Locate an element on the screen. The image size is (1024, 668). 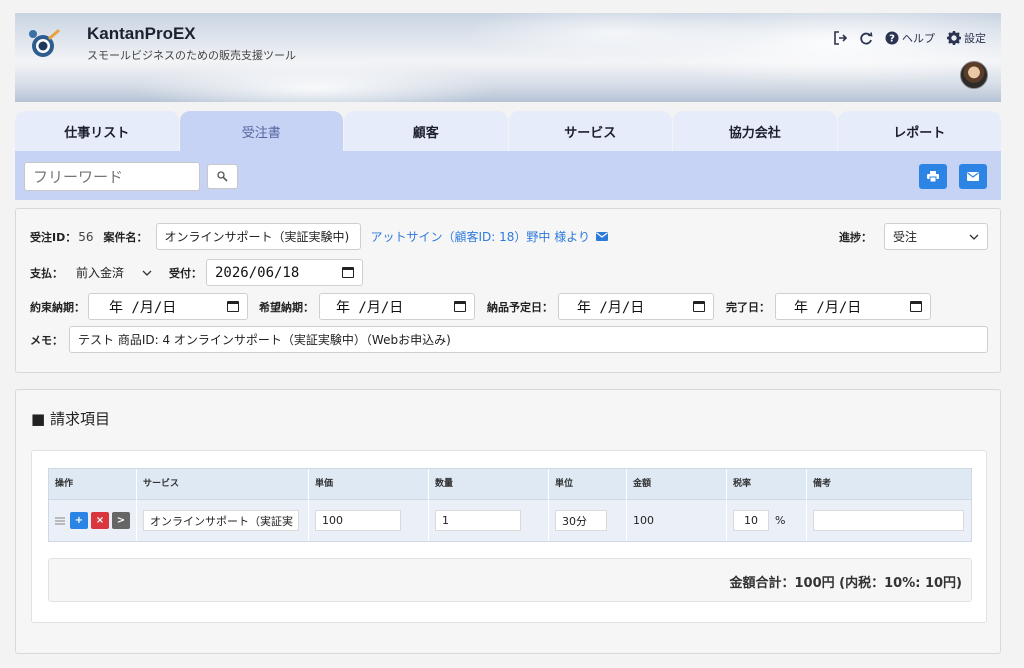
reload-icon is located at coordinates (866, 37).